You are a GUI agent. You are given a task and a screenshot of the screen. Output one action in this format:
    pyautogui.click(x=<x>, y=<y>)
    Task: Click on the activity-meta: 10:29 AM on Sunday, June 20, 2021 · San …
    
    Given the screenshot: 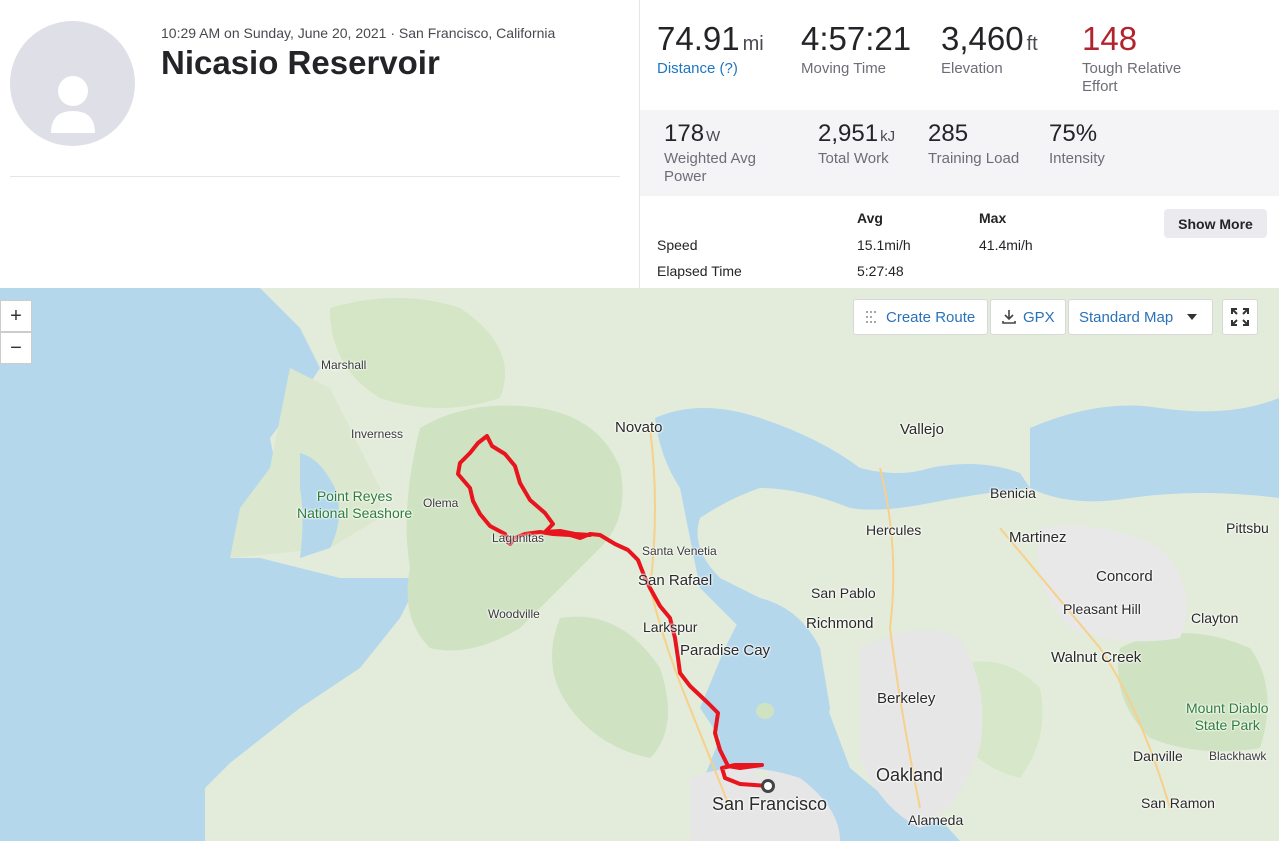 What is the action you would take?
    pyautogui.click(x=358, y=33)
    